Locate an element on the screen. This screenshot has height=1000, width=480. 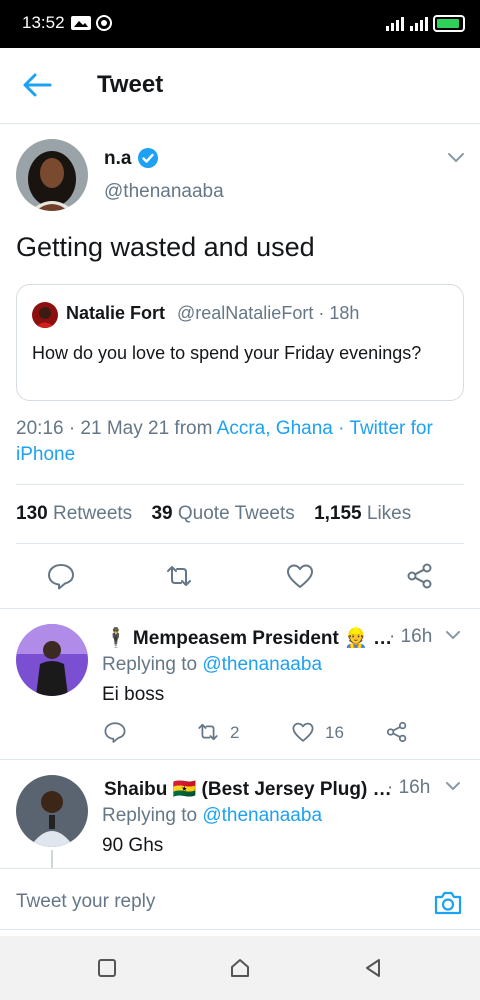
back-triangle-icon is located at coordinates (373, 968).